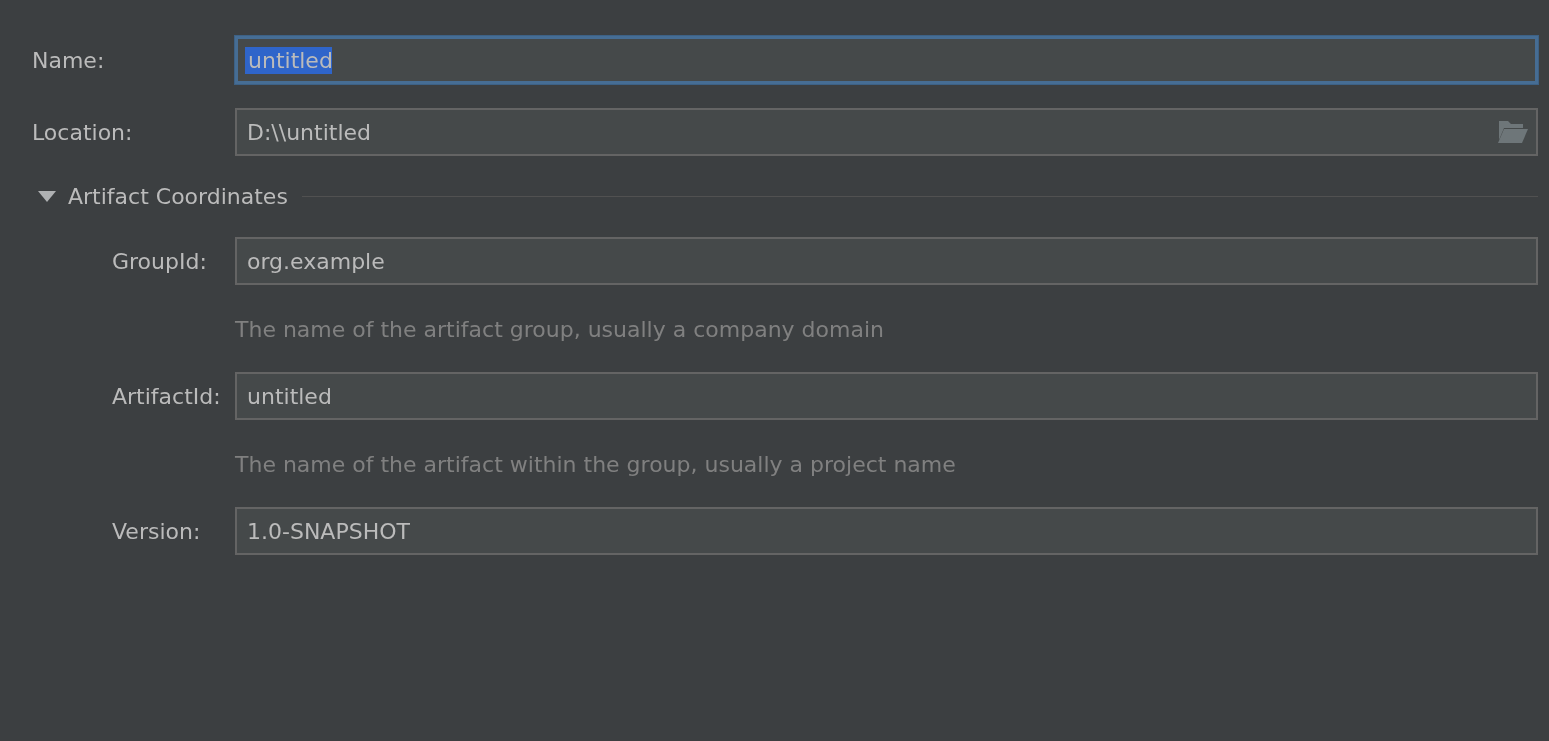 The image size is (1549, 741). I want to click on text-field: D:\\untitled, so click(886, 132).